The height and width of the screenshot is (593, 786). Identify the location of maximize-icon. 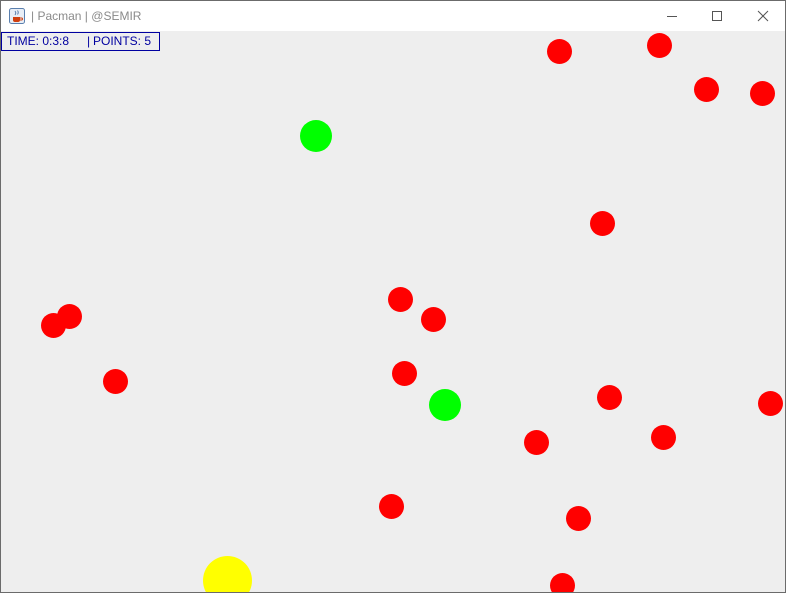
(717, 16).